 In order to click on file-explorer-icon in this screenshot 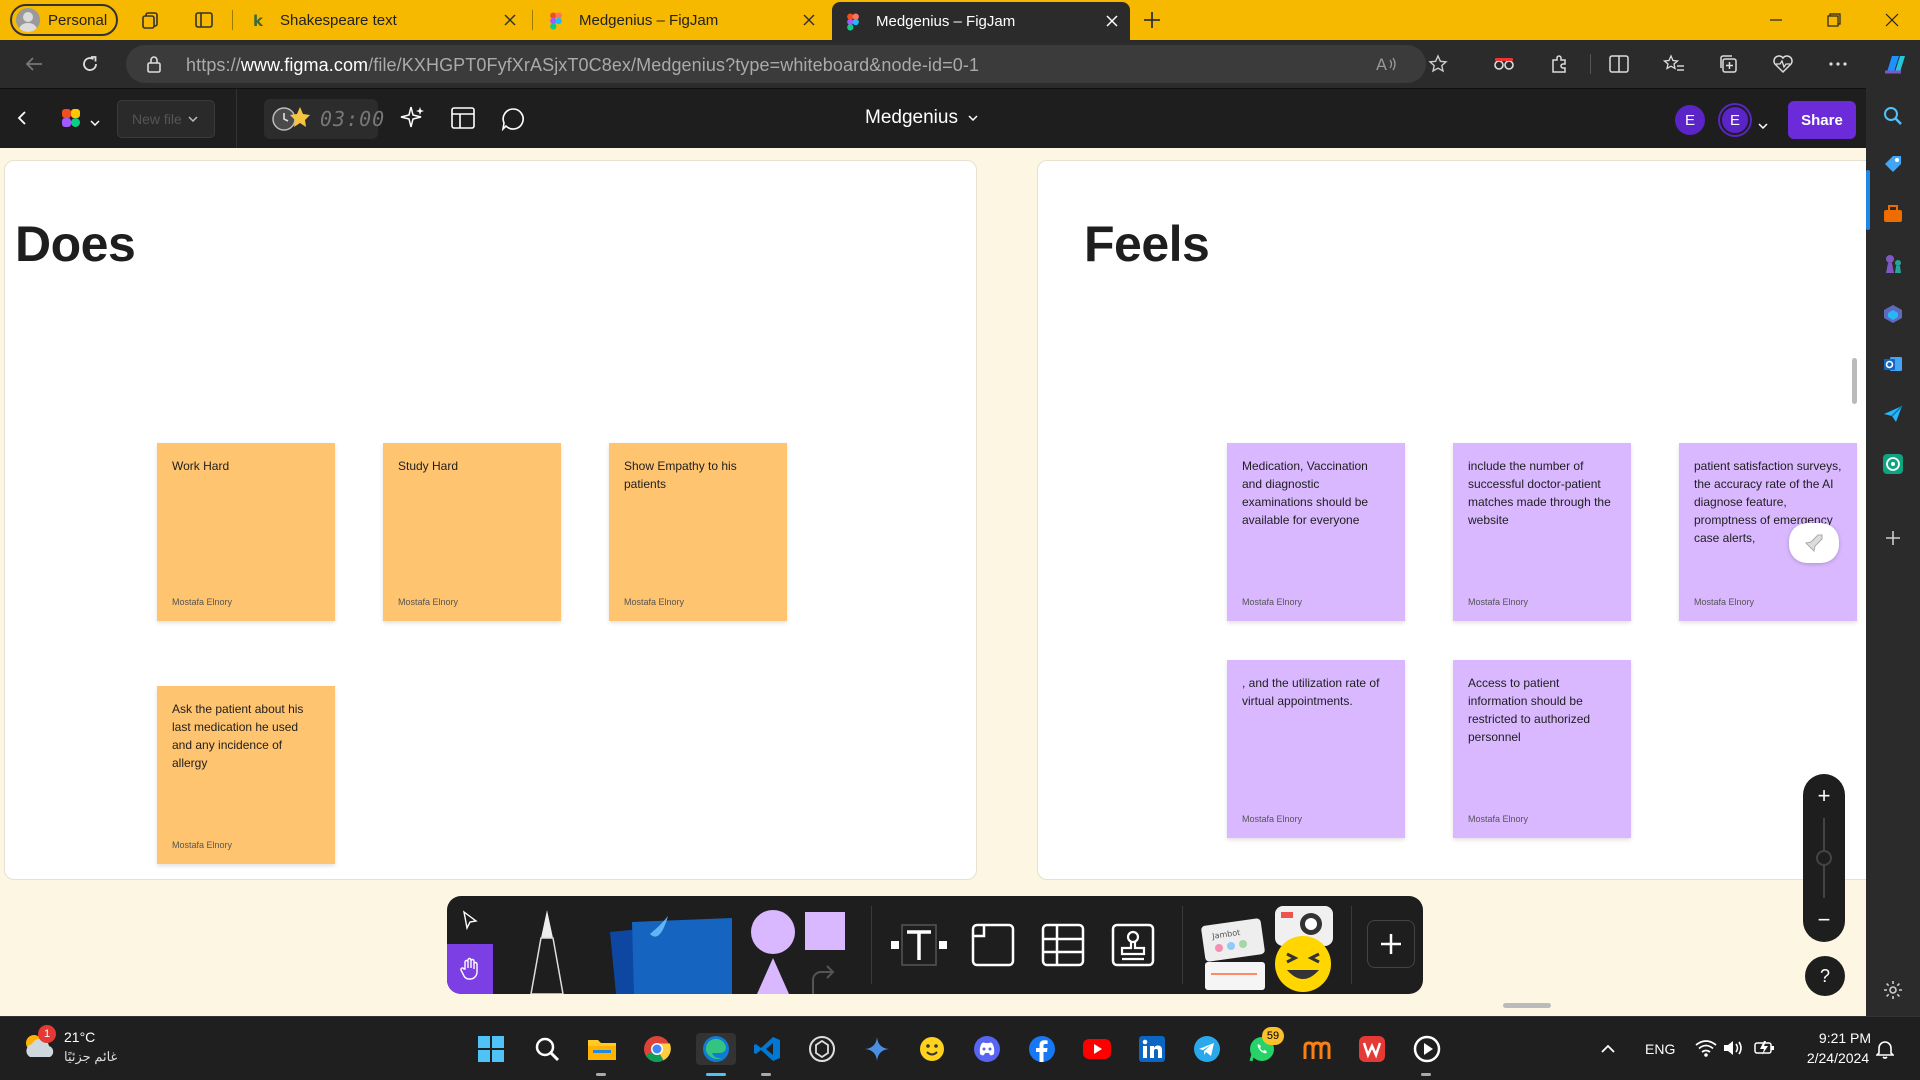, I will do `click(602, 1049)`.